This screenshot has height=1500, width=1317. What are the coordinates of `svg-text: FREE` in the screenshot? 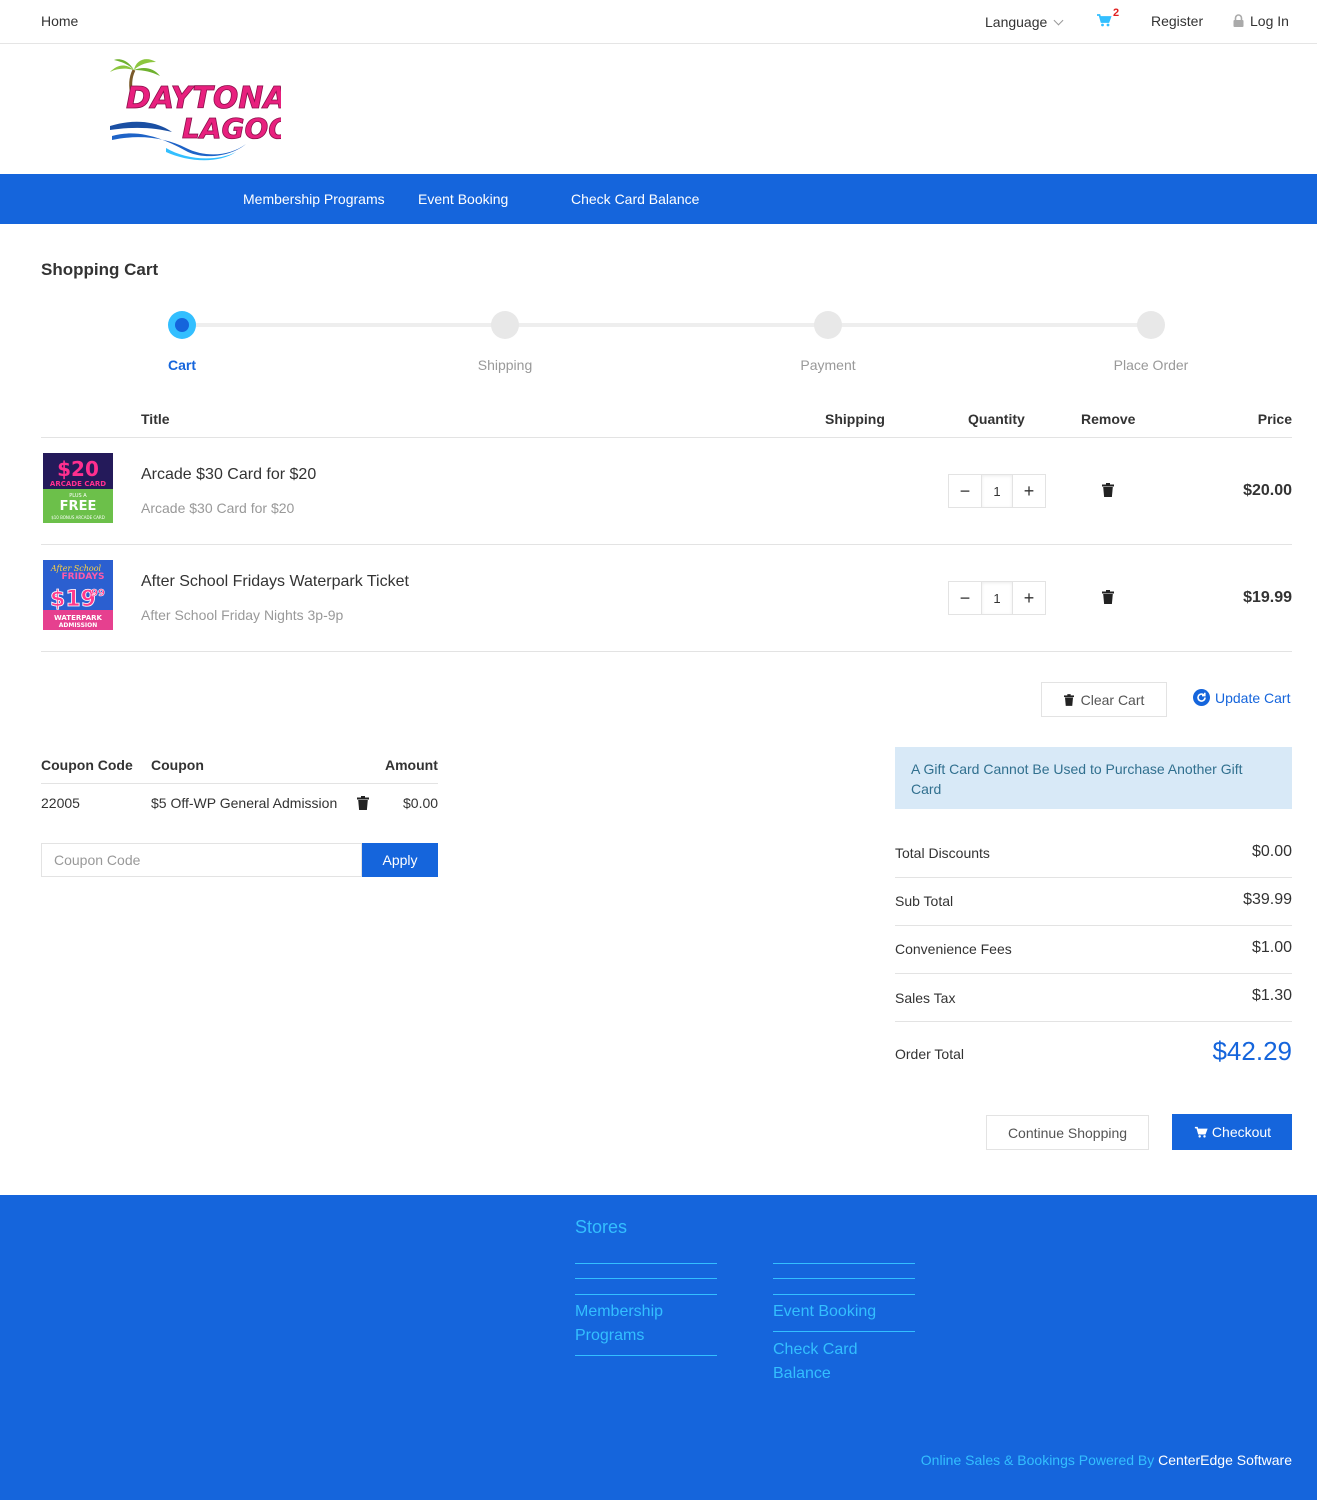 It's located at (78, 506).